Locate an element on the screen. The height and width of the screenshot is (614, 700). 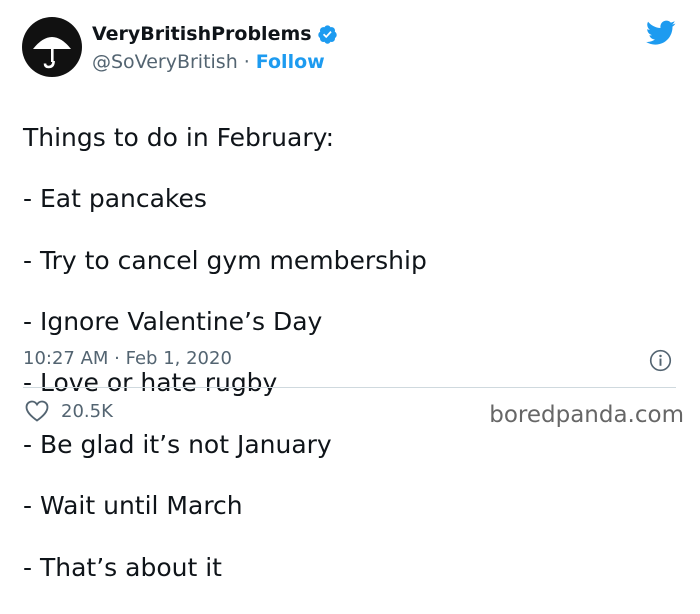
tweet-text-line: - Love or hate rugby is located at coordinates (150, 383).